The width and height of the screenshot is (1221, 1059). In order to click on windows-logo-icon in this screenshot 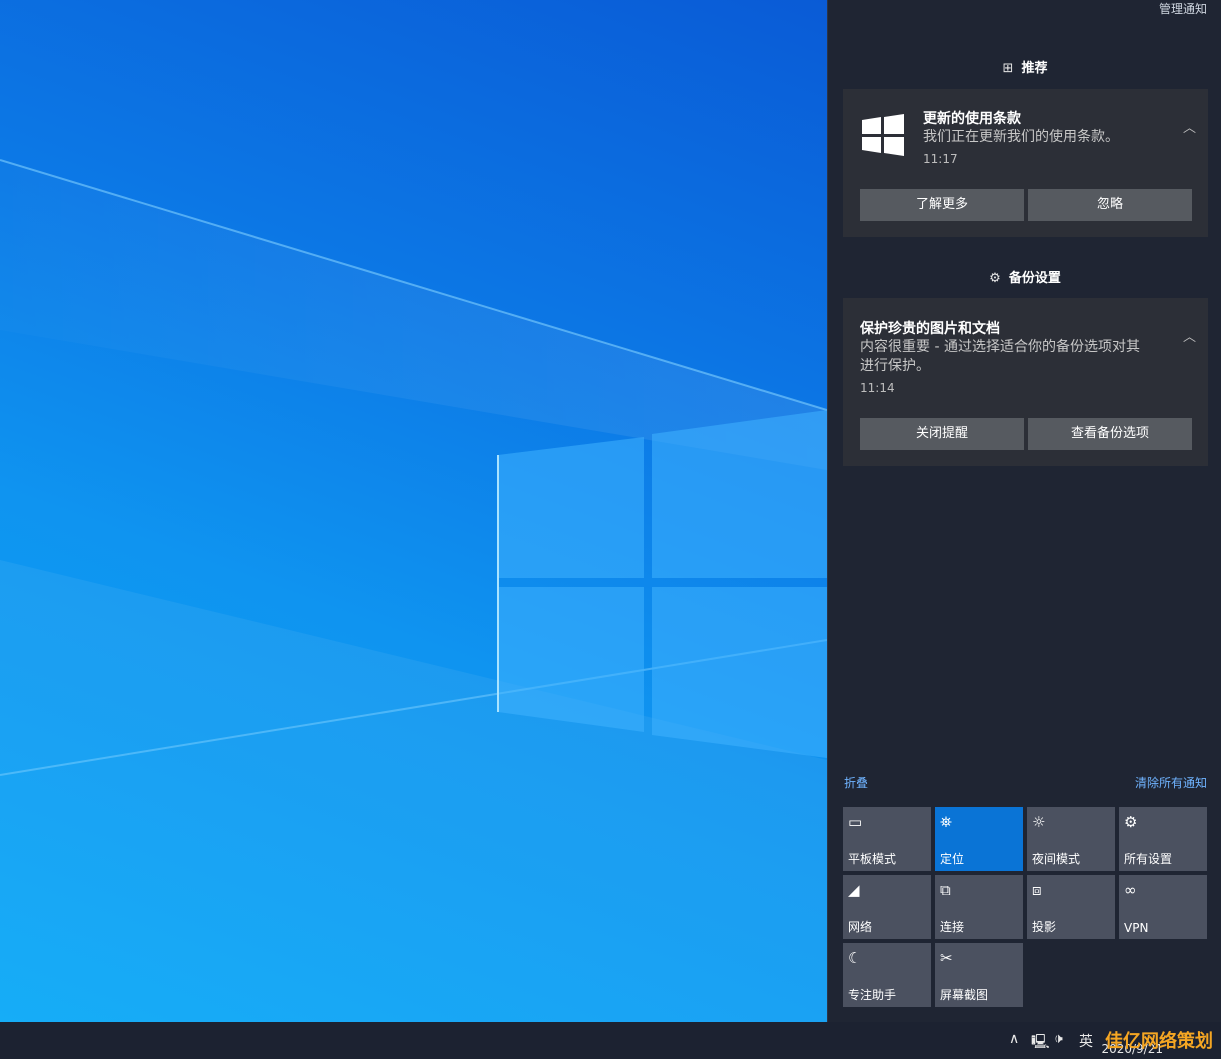, I will do `click(883, 135)`.